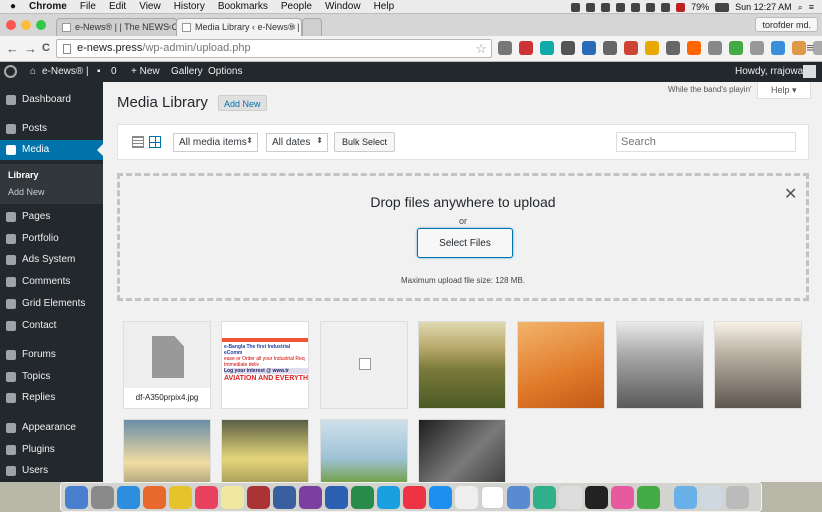 This screenshot has width=822, height=512. I want to click on menu-window: Window, so click(343, 6).